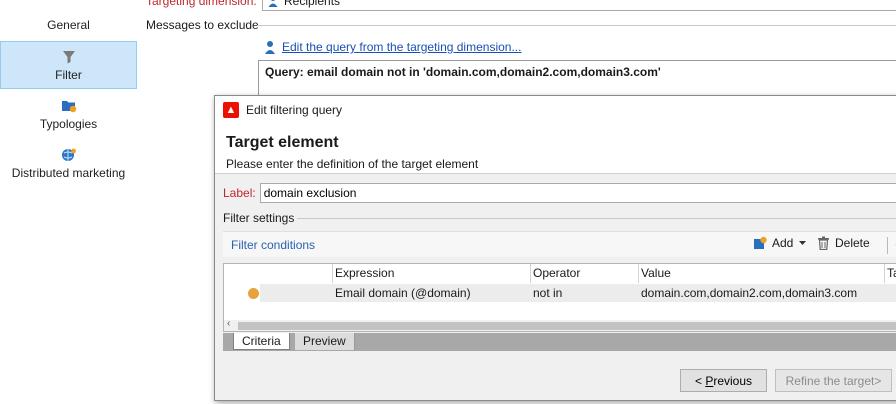 The image size is (896, 404). I want to click on column-header-expression: Expression, so click(431, 273).